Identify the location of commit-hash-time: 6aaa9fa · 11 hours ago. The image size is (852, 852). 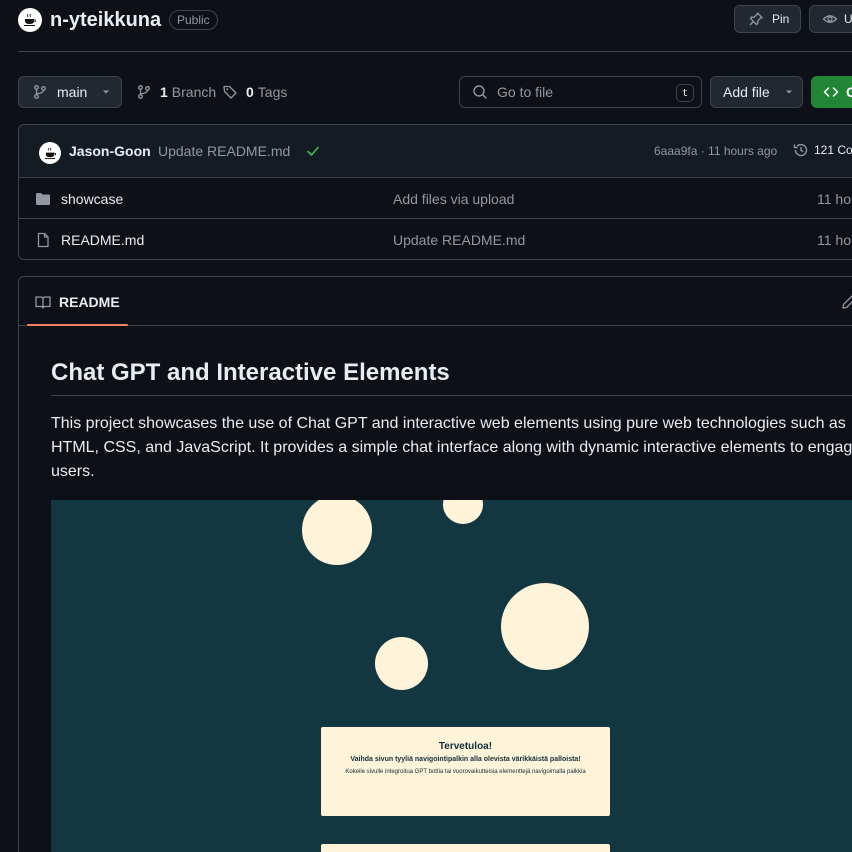
(715, 151).